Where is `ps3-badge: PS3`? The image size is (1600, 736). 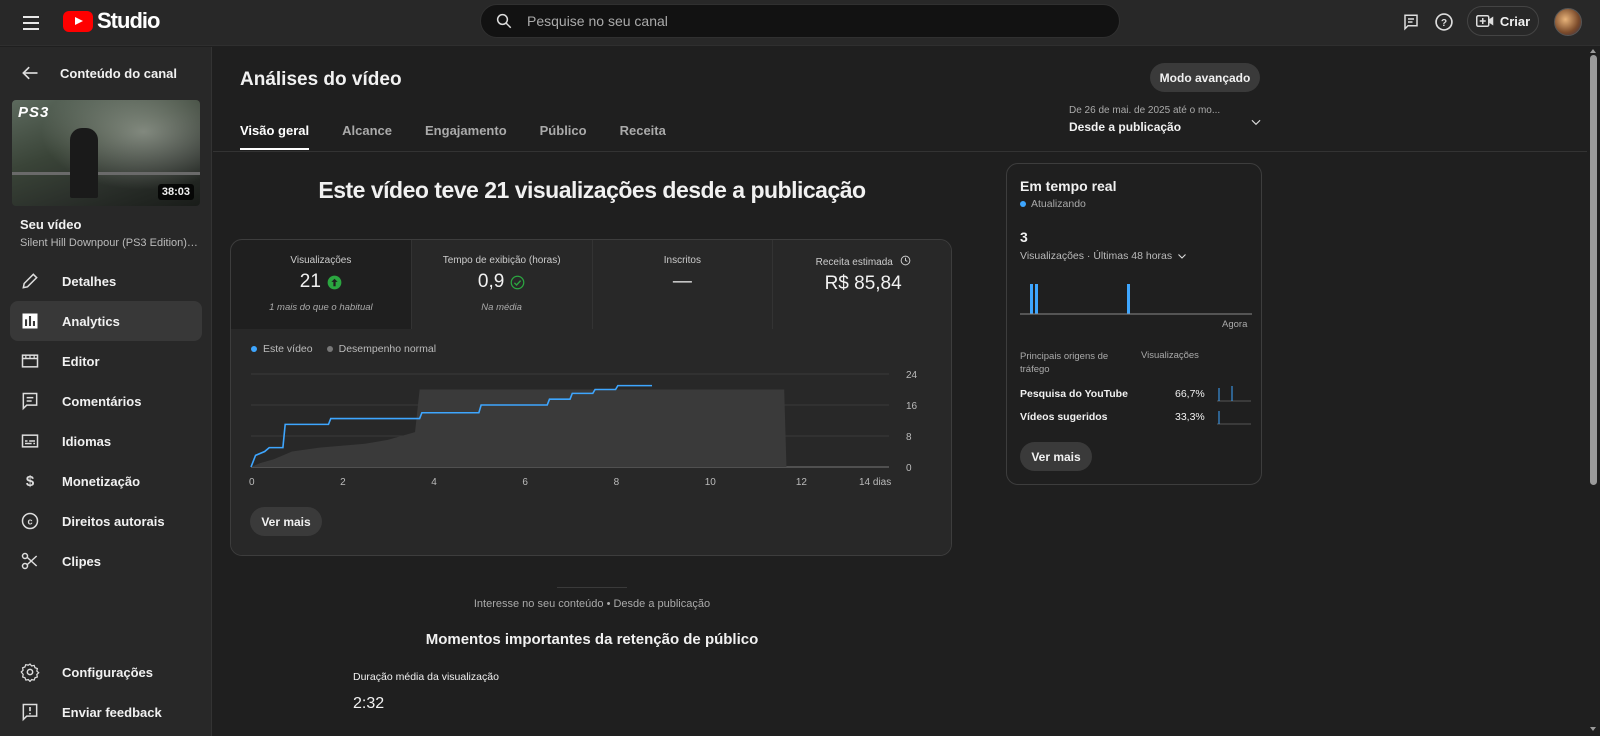
ps3-badge: PS3 is located at coordinates (34, 112).